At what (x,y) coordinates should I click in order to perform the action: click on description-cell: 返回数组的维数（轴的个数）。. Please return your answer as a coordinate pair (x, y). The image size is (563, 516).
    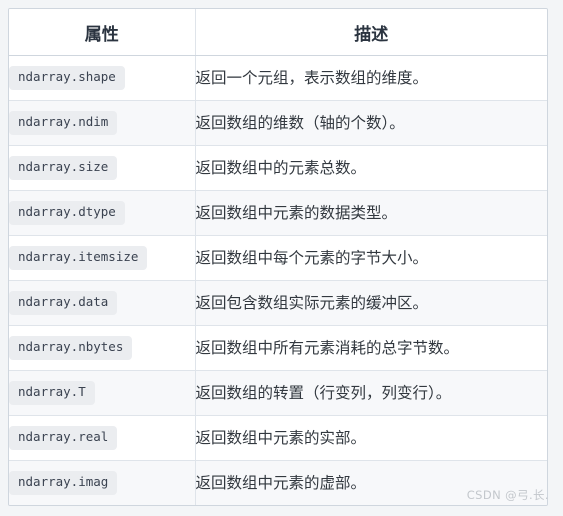
    Looking at the image, I should click on (371, 123).